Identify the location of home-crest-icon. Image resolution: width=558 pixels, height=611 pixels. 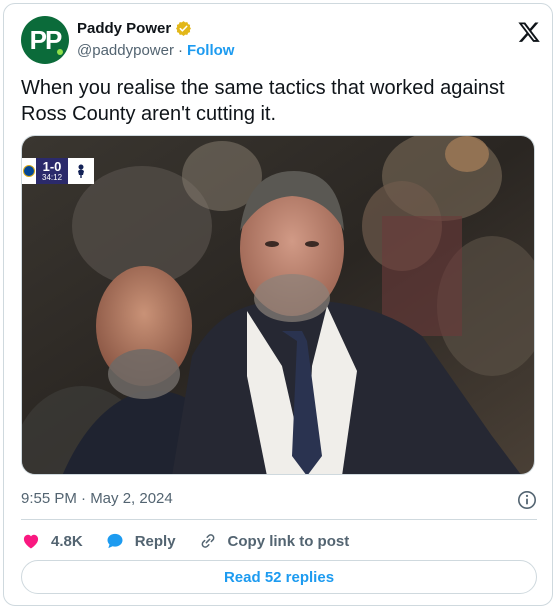
(29, 171).